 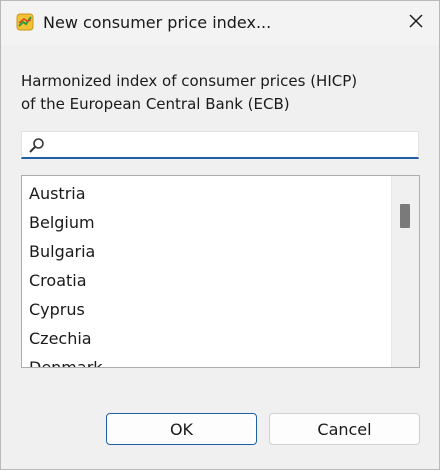 I want to click on list-item: Bulgaria, so click(x=207, y=251).